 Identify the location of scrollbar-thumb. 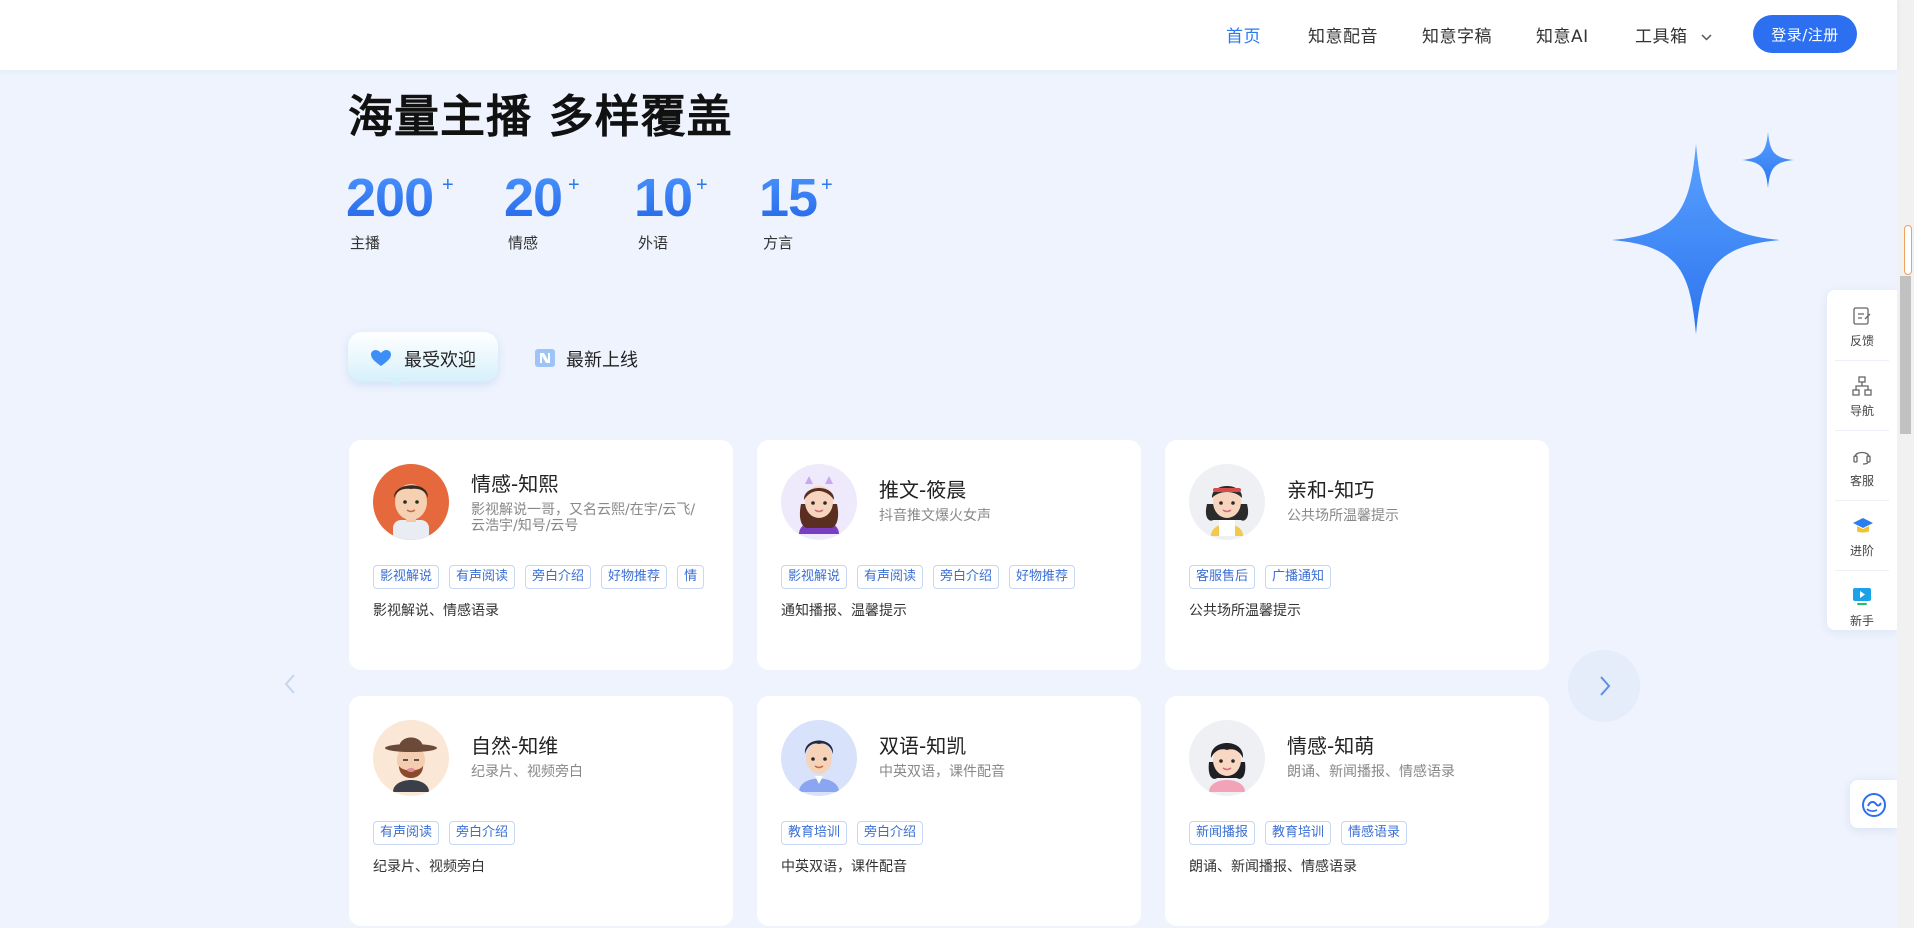
(1905, 355).